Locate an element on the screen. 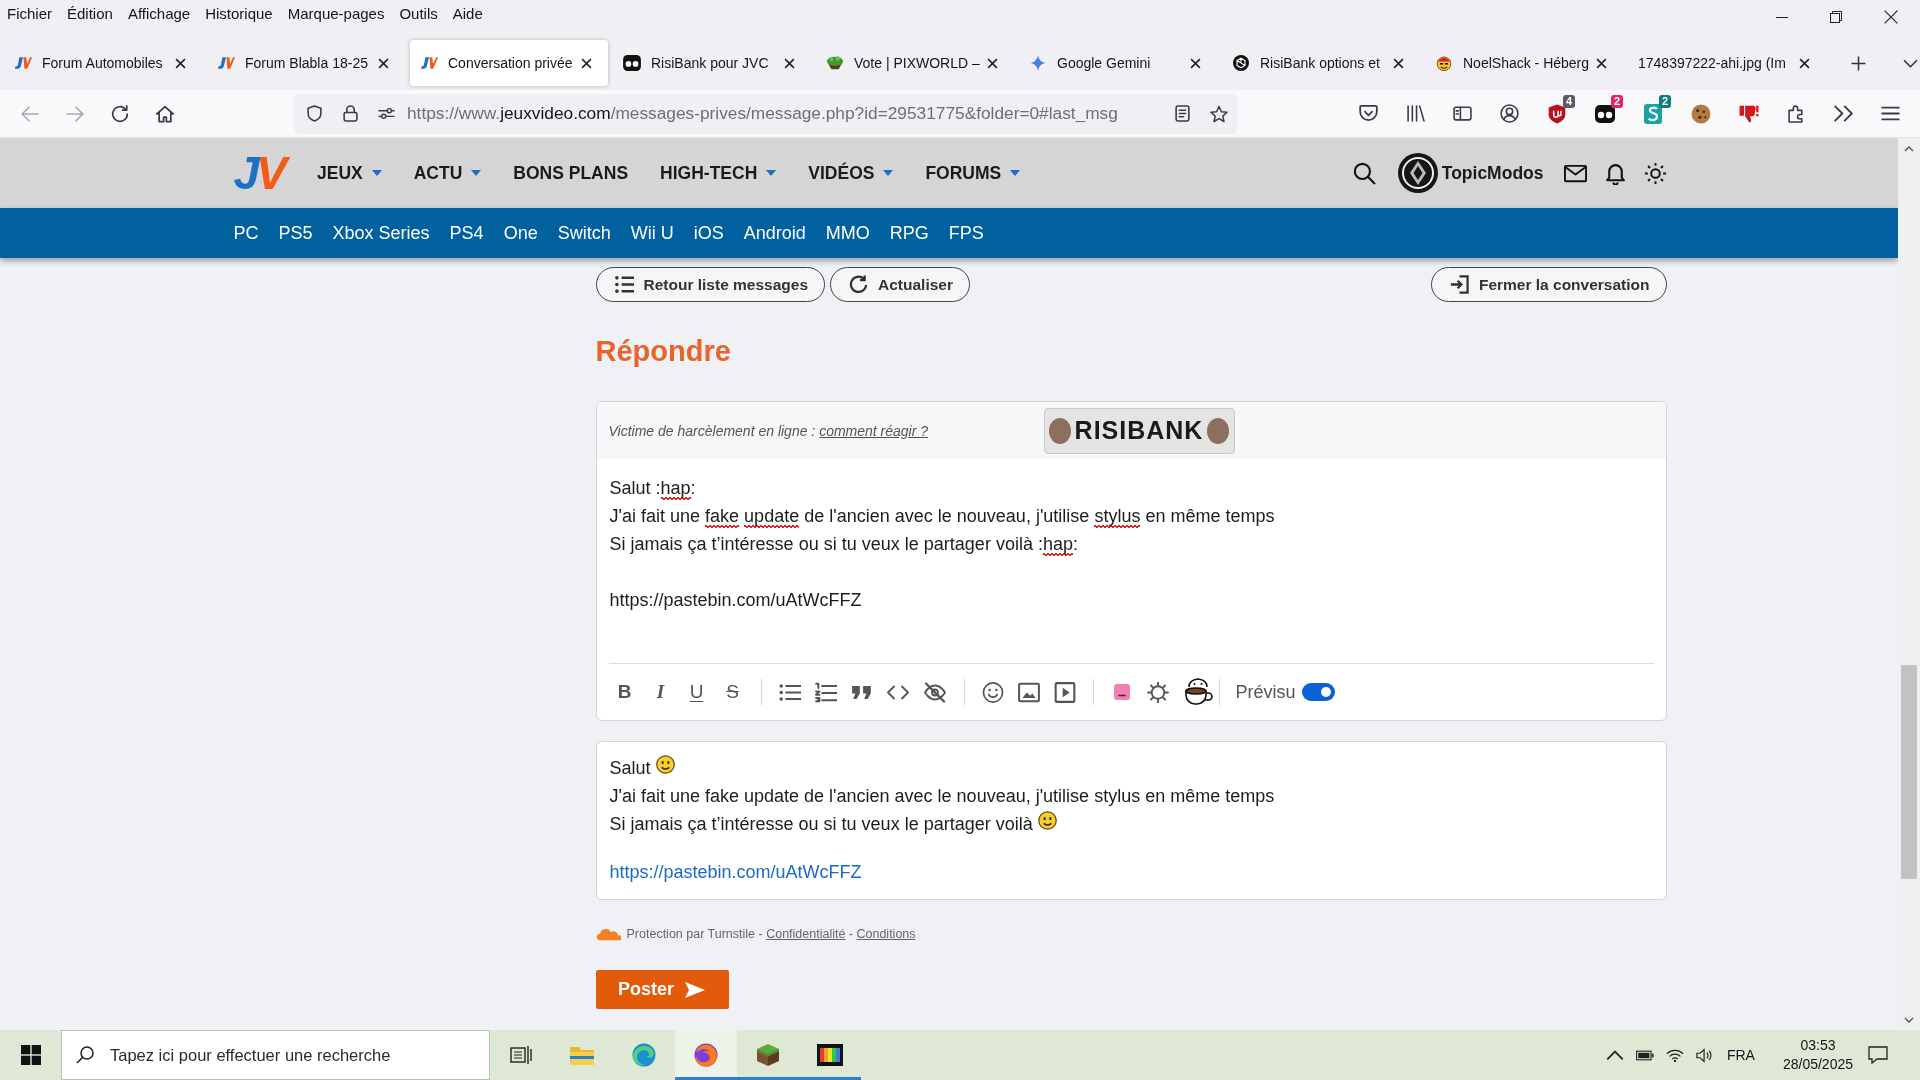 The height and width of the screenshot is (1080, 1920). wifi-icon is located at coordinates (1674, 1055).